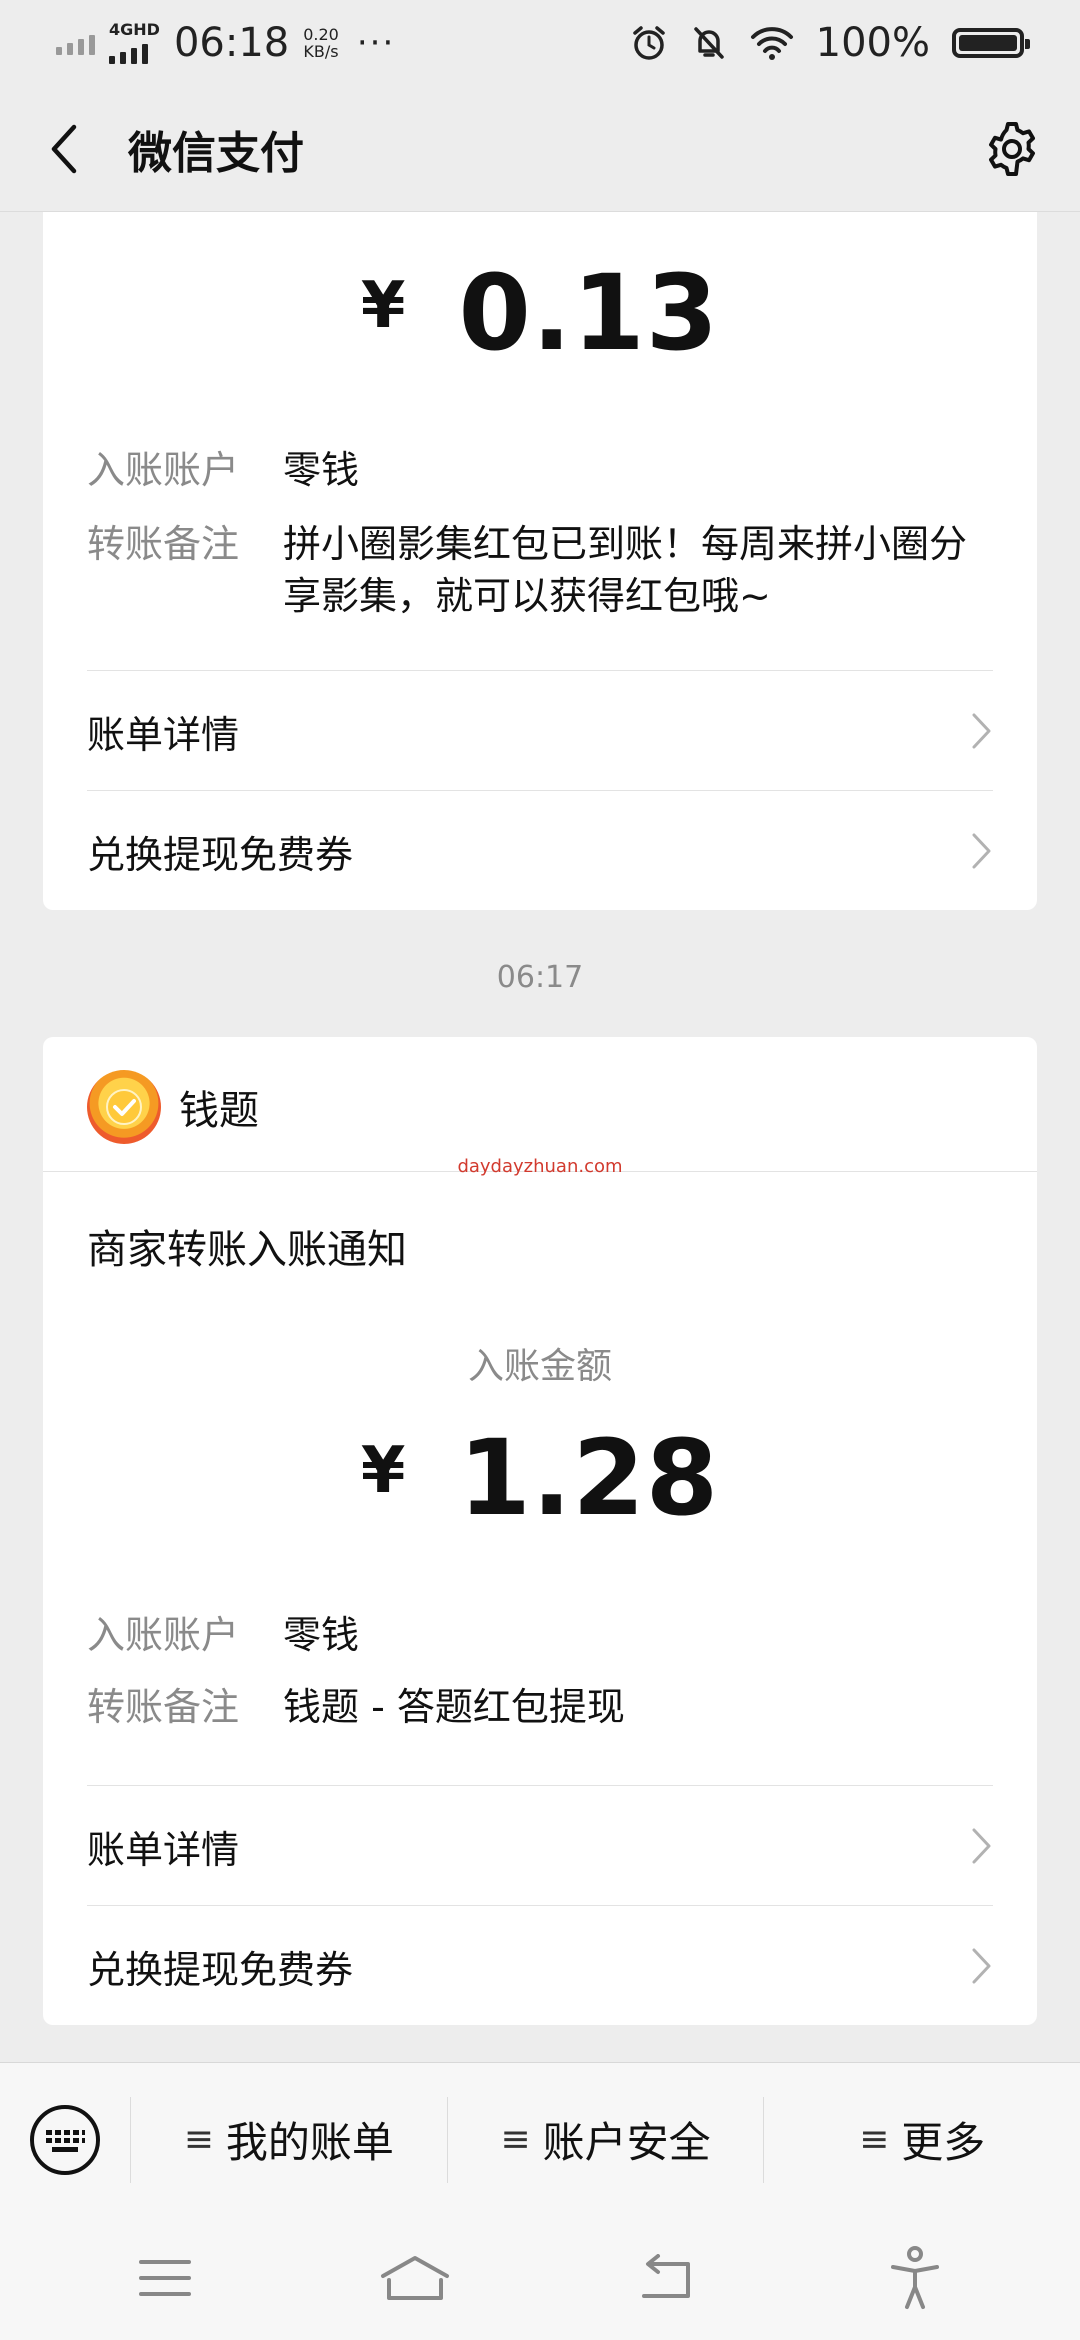  I want to click on message-timestamp: 06:17, so click(540, 977).